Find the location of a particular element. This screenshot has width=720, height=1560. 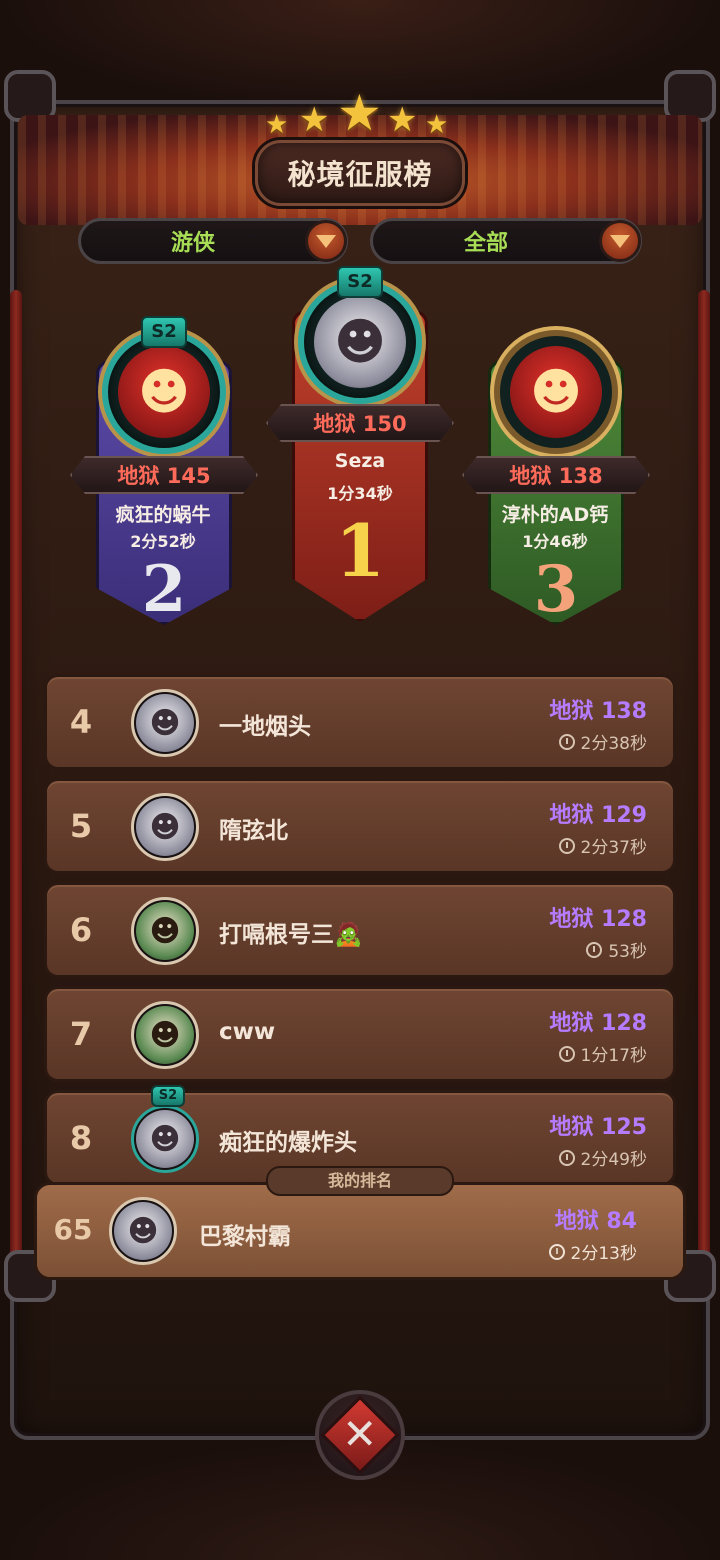

list-item: 4 ☻ 一地烟头 地狱 138 2分38秒 is located at coordinates (360, 722).